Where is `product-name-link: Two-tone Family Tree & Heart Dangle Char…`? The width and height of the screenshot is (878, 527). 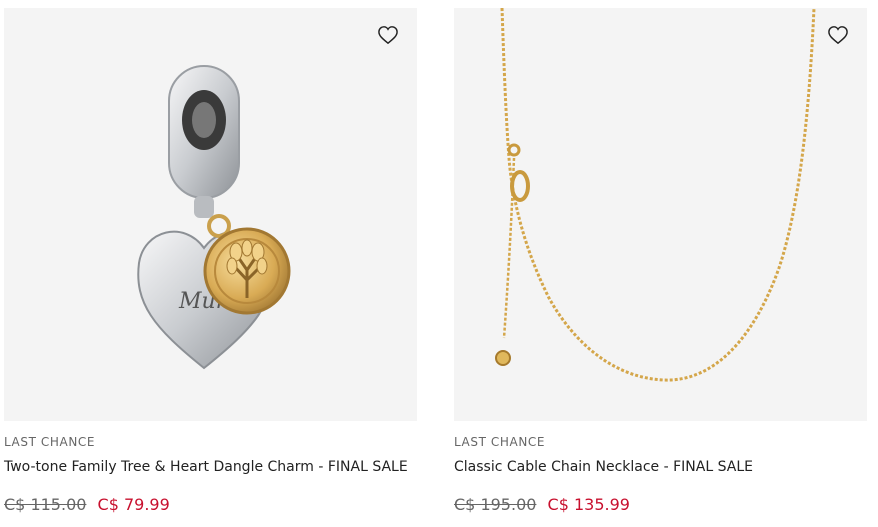
product-name-link: Two-tone Family Tree & Heart Dangle Char… is located at coordinates (210, 467).